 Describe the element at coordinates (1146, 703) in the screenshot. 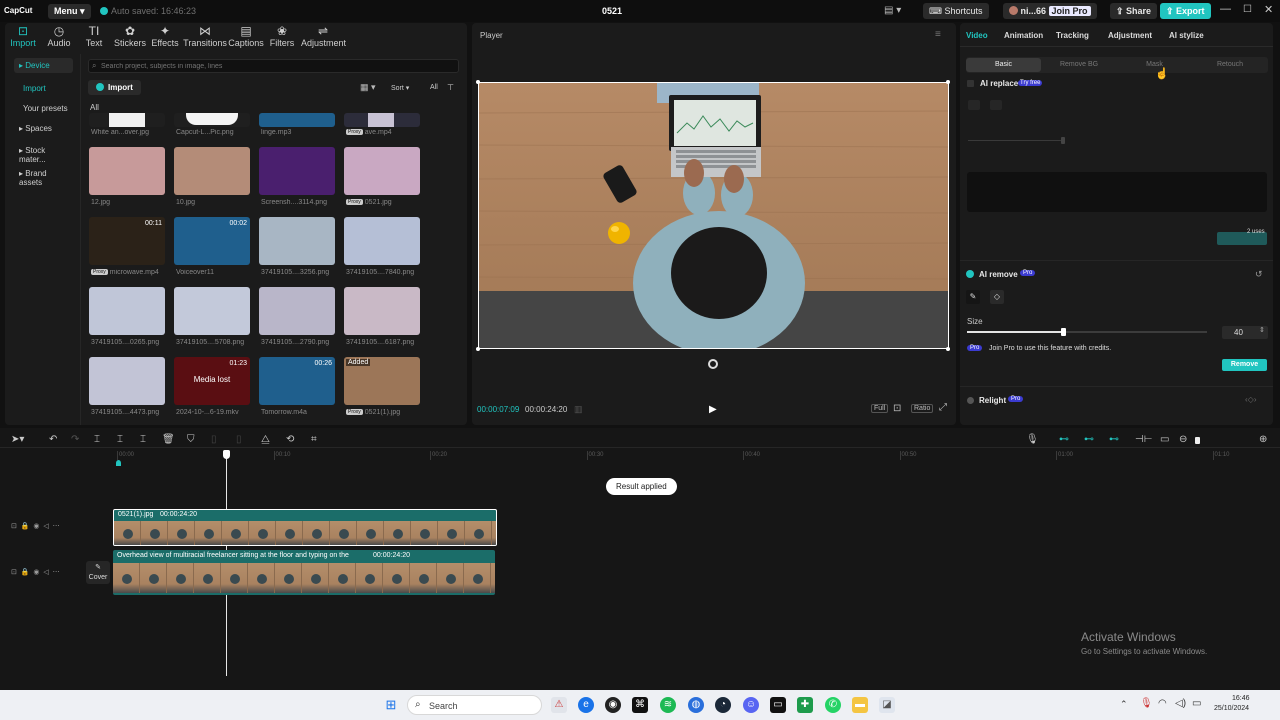

I see `microphone-tray-icon: 🎙` at that location.